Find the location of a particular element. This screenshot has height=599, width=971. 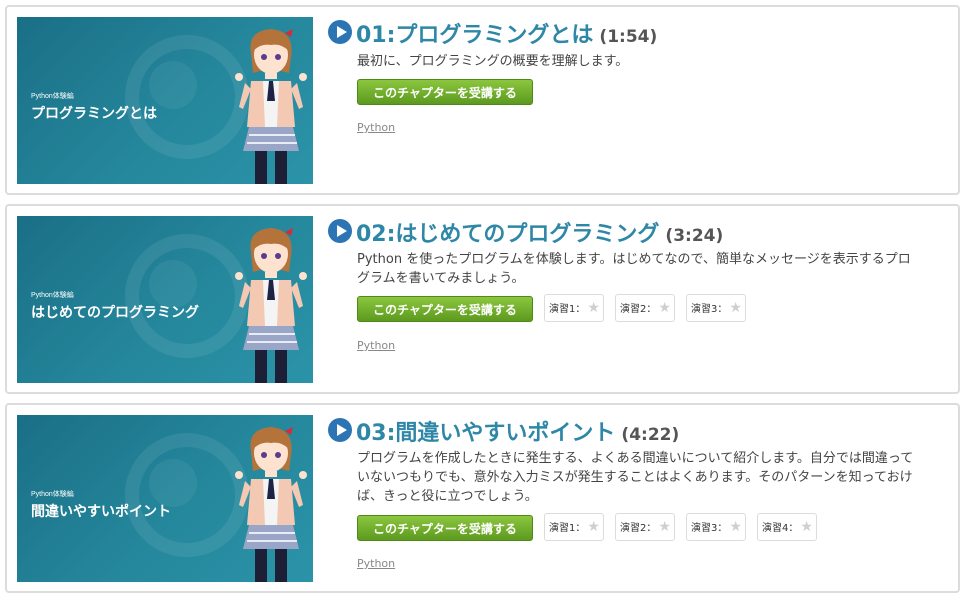

chapter-title: 02:はじめてのプログラミング is located at coordinates (507, 234).